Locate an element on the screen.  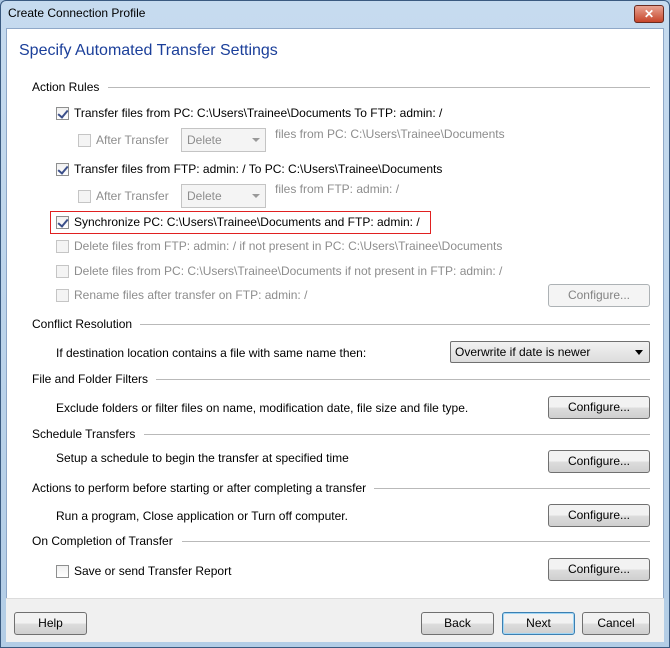
synchronize-checkbox is located at coordinates (62, 222).